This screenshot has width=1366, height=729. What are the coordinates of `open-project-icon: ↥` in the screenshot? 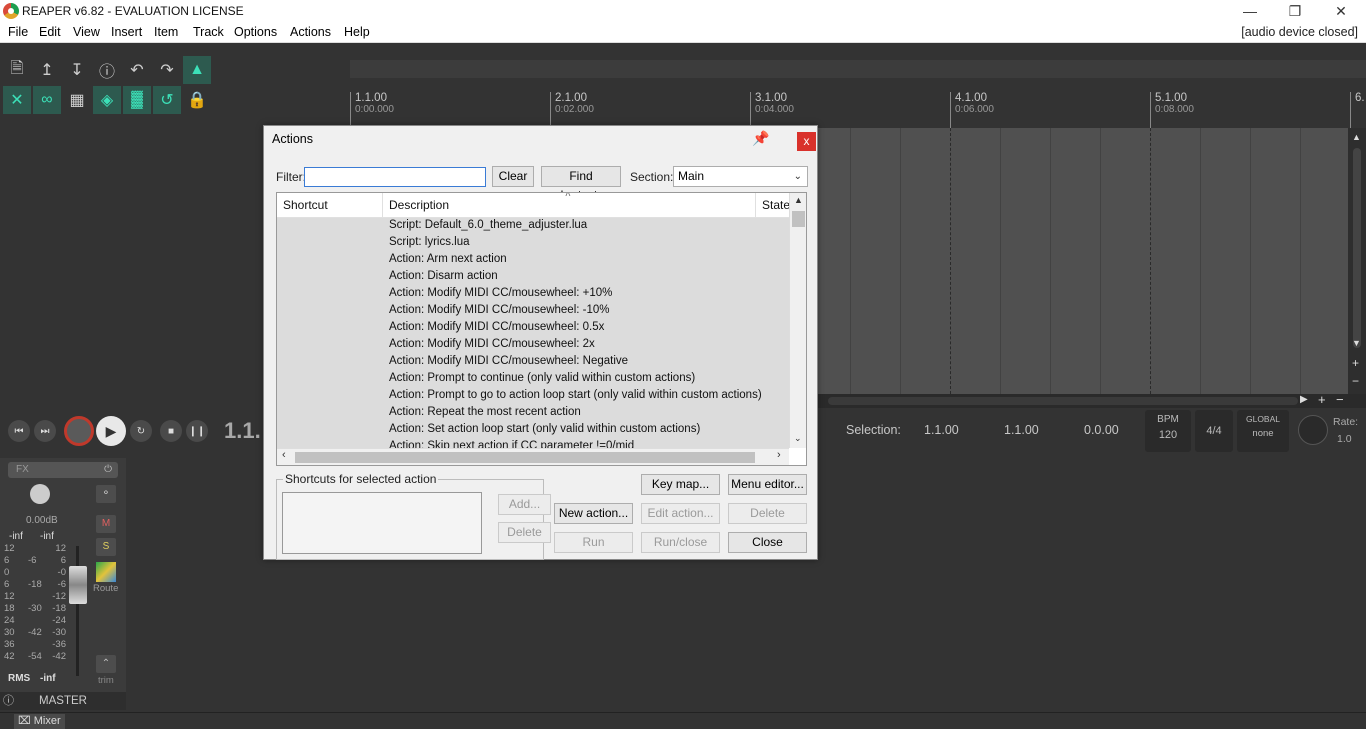 It's located at (47, 70).